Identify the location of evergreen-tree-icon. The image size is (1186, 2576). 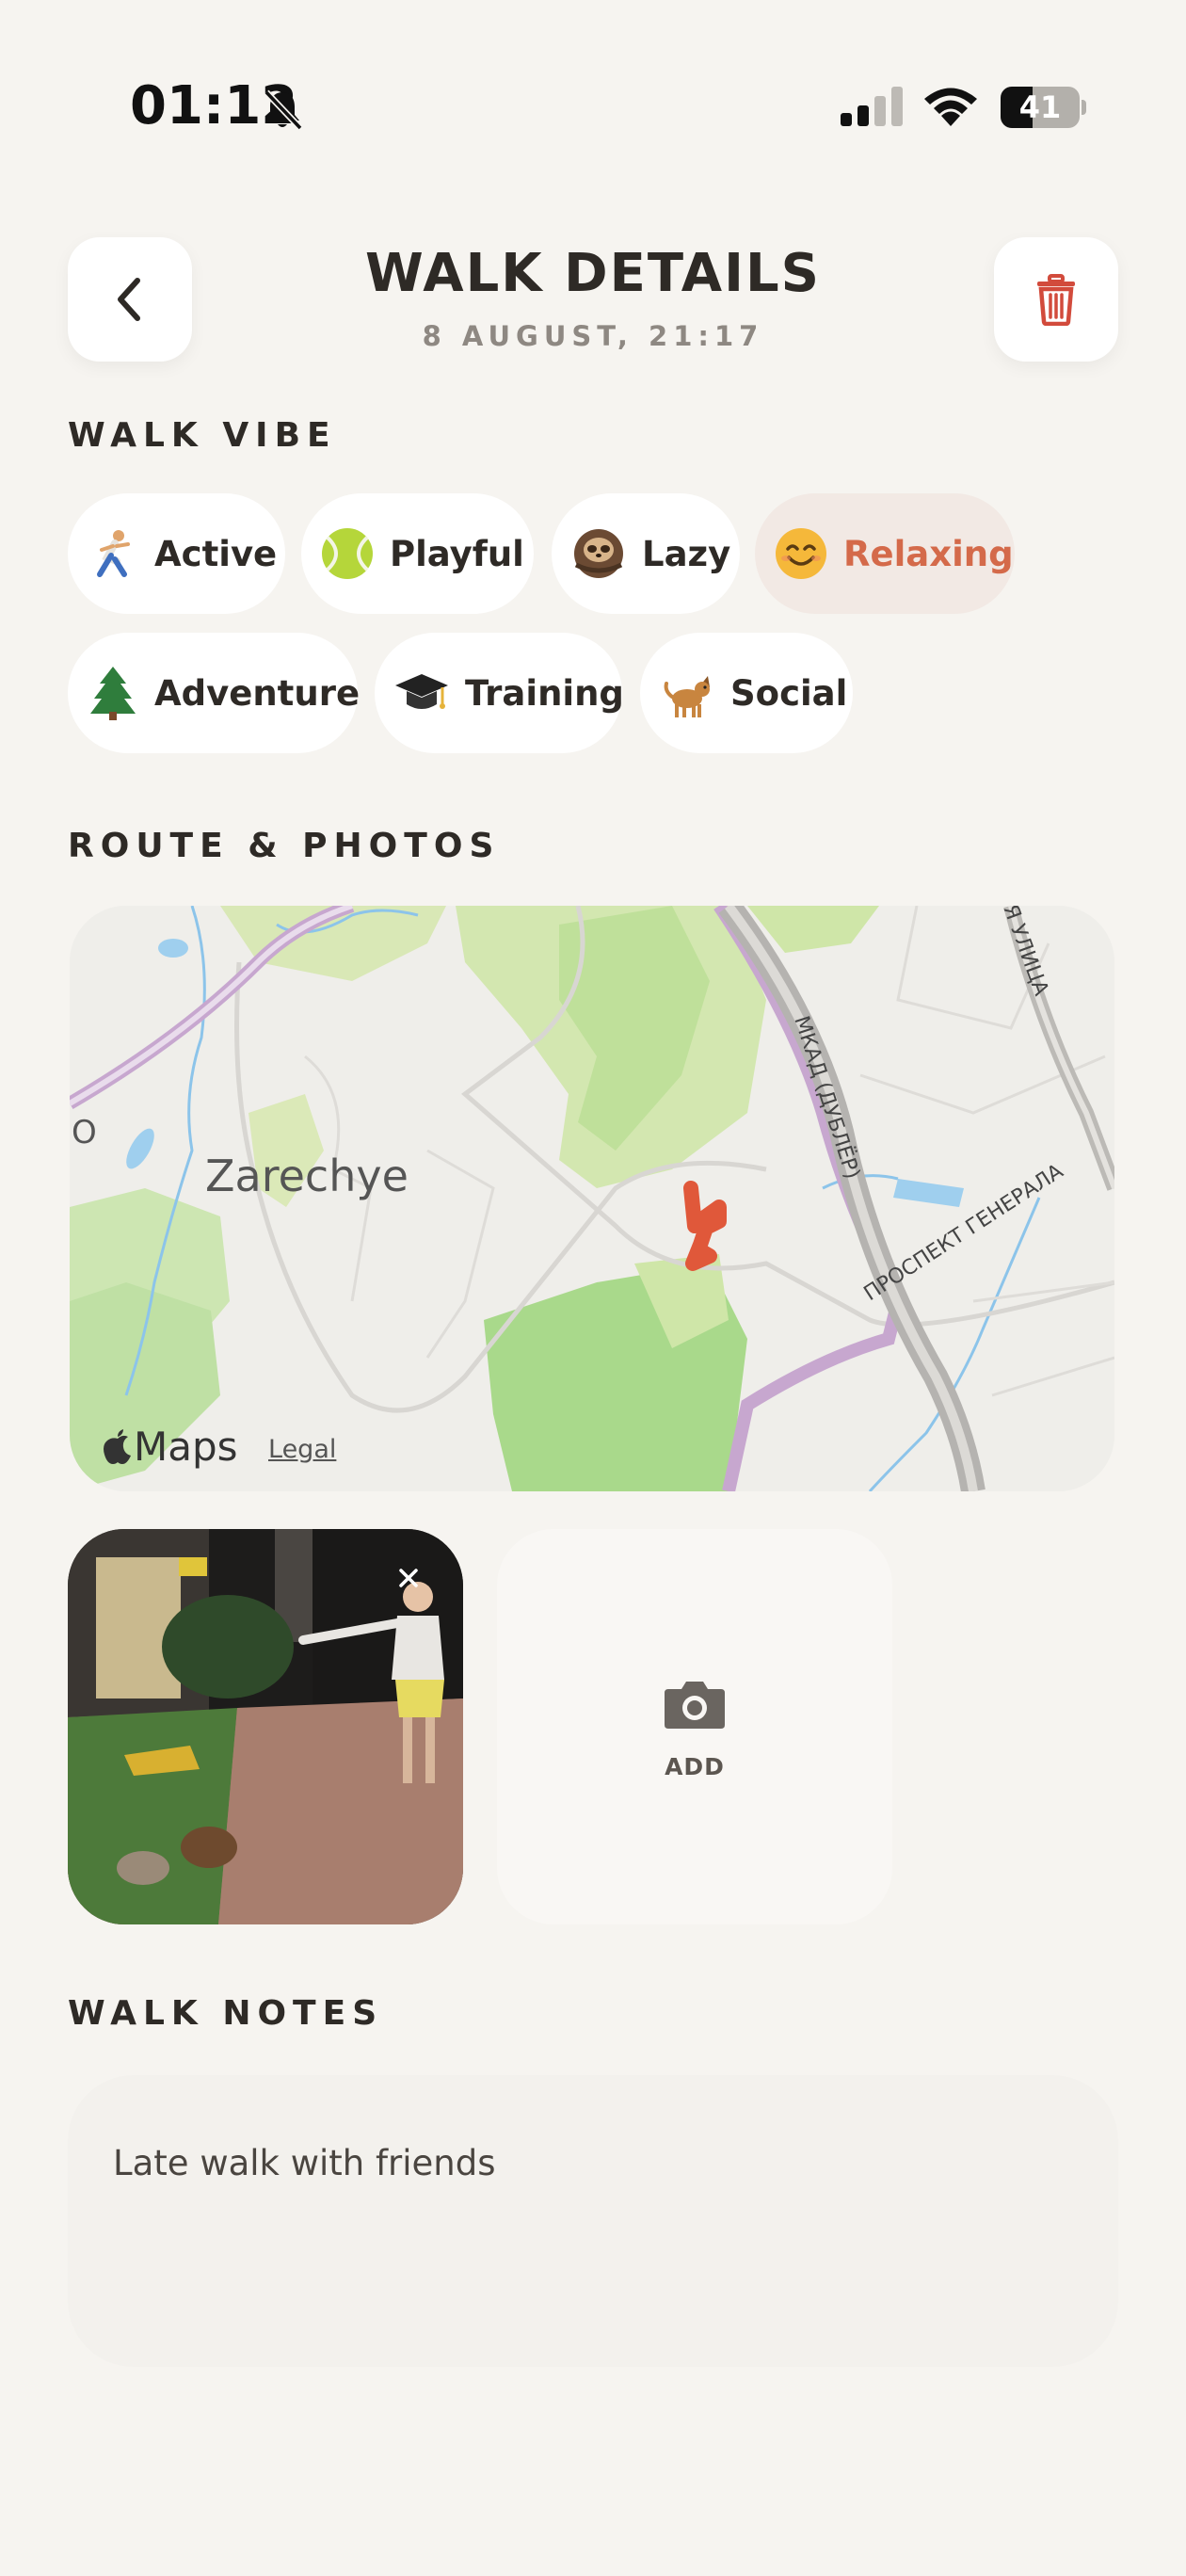
(113, 693).